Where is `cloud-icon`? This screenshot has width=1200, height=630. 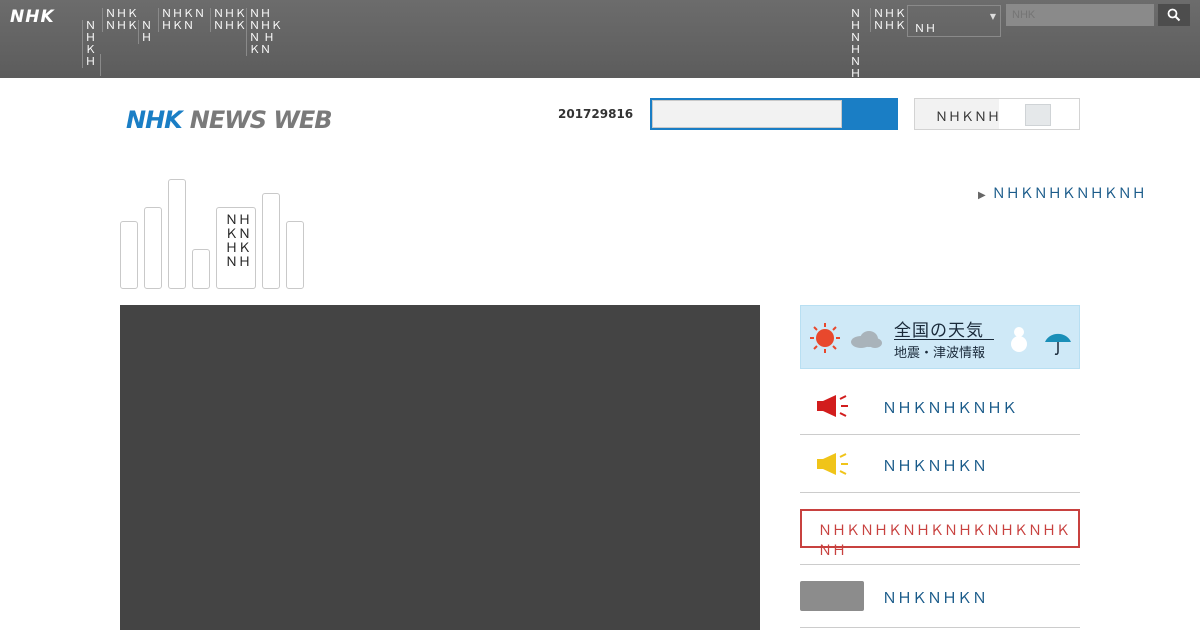
cloud-icon is located at coordinates (866, 339).